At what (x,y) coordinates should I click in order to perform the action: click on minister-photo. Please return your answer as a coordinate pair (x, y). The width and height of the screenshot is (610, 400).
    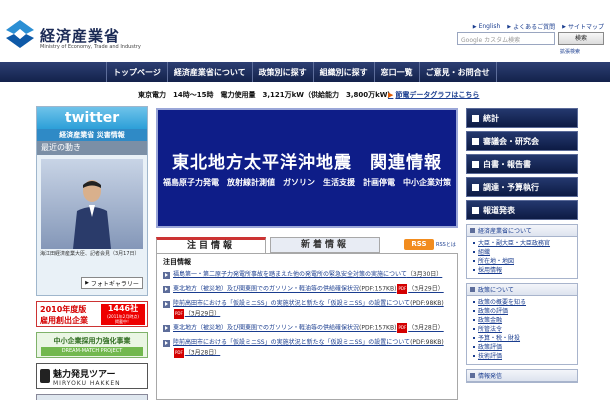
    Looking at the image, I should click on (92, 204).